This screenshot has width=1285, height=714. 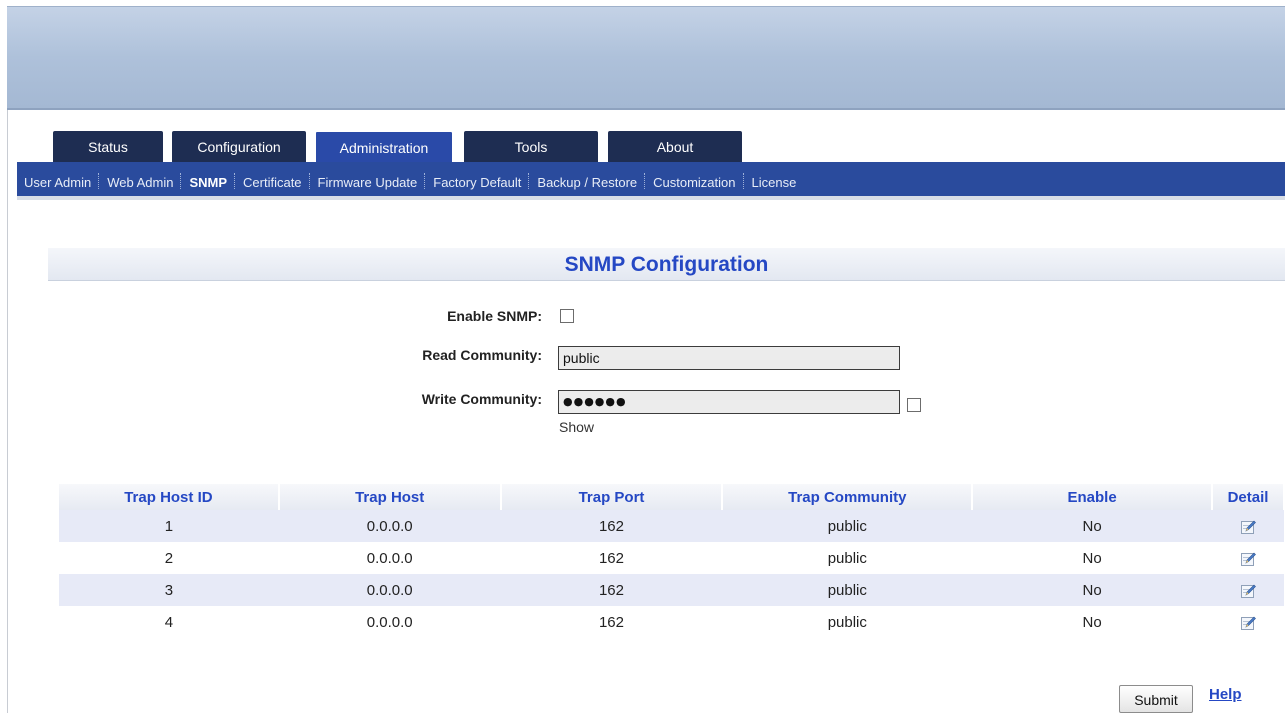 I want to click on tab-configuration: Configuration, so click(x=239, y=146).